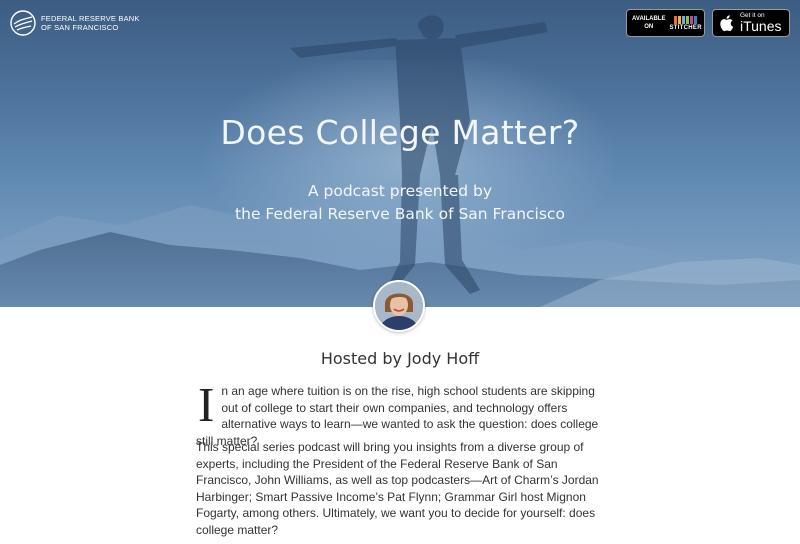 Image resolution: width=800 pixels, height=544 pixels. What do you see at coordinates (399, 306) in the screenshot?
I see `host-avatar` at bounding box center [399, 306].